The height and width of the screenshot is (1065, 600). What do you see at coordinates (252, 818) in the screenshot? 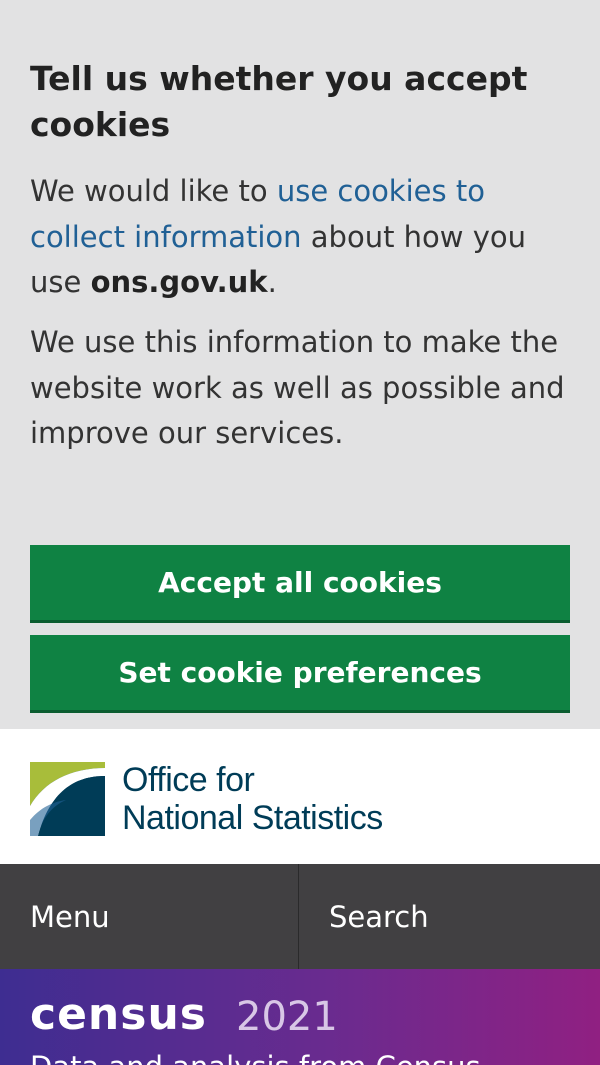
I see `logo-line-2: National Statistics` at bounding box center [252, 818].